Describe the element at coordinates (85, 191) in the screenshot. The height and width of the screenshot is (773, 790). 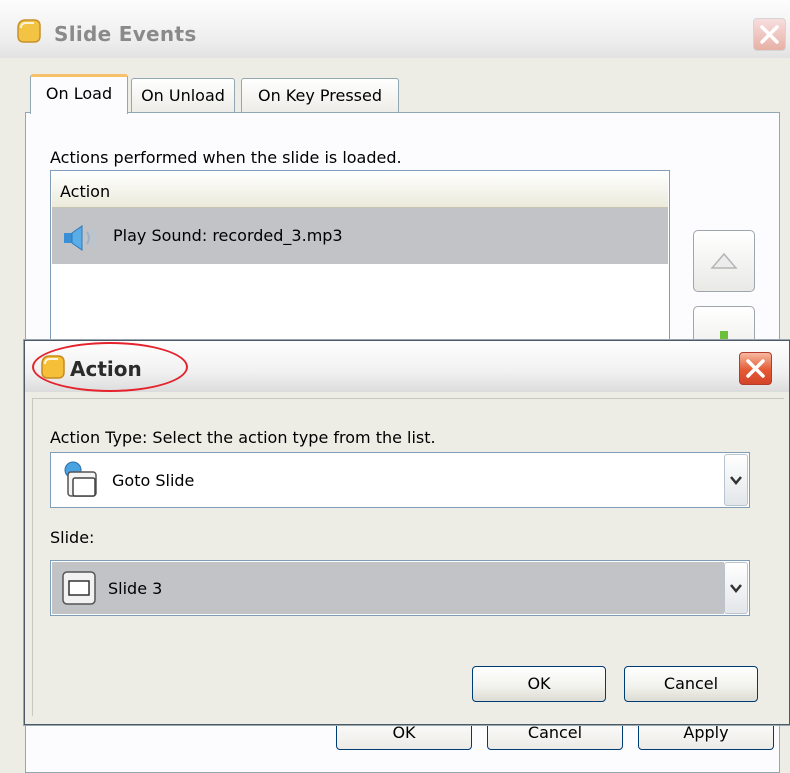
I see `action-column-header: Action` at that location.